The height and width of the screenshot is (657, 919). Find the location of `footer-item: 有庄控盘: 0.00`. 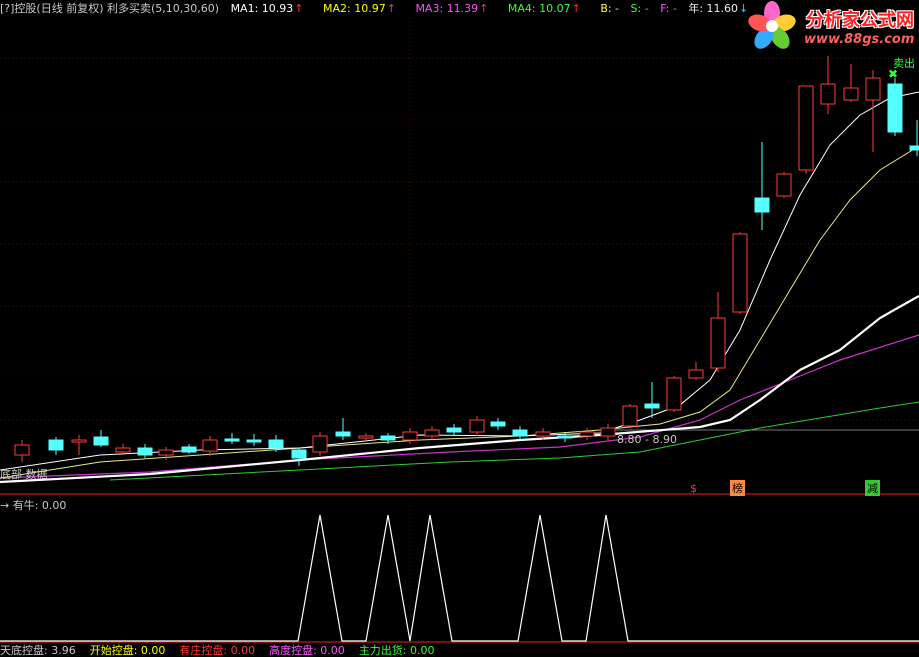

footer-item: 有庄控盘: 0.00 is located at coordinates (217, 650).